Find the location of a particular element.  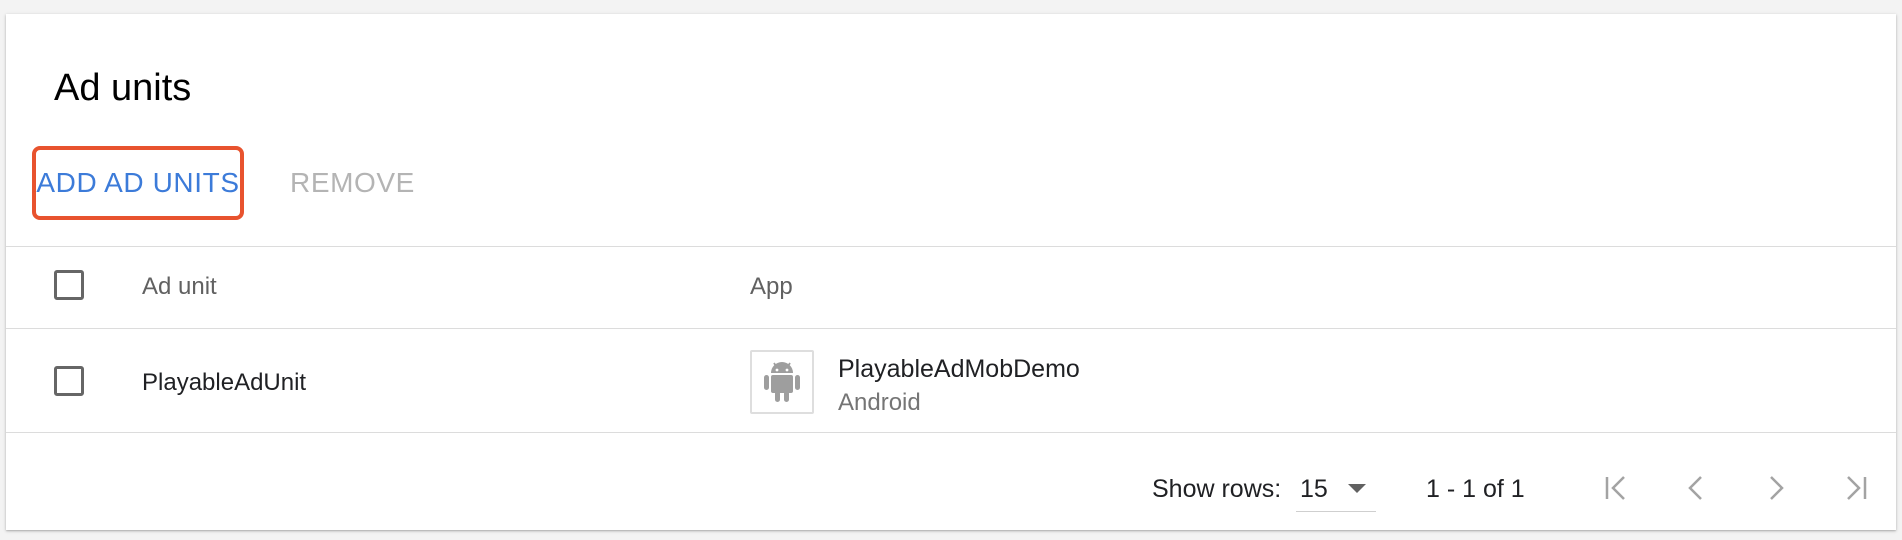

rows-per-page-select: 15 is located at coordinates (1336, 489).